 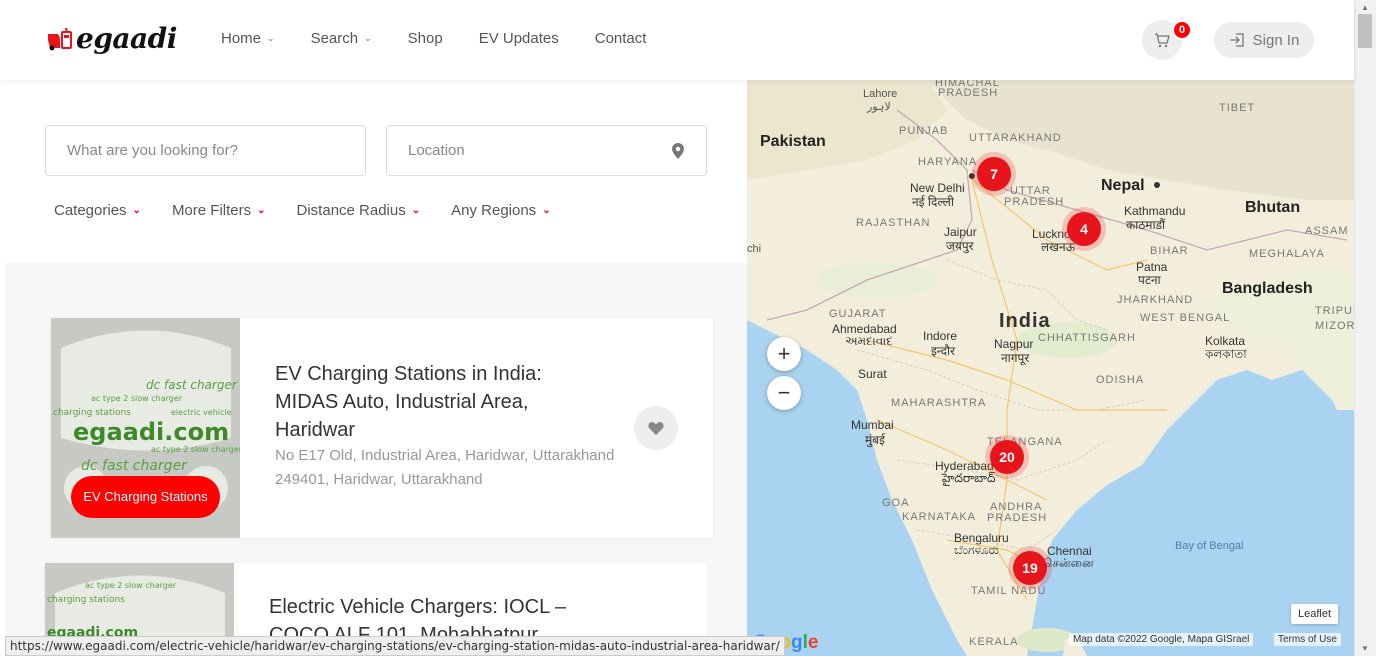 What do you see at coordinates (1162, 40) in the screenshot?
I see `cart-icon` at bounding box center [1162, 40].